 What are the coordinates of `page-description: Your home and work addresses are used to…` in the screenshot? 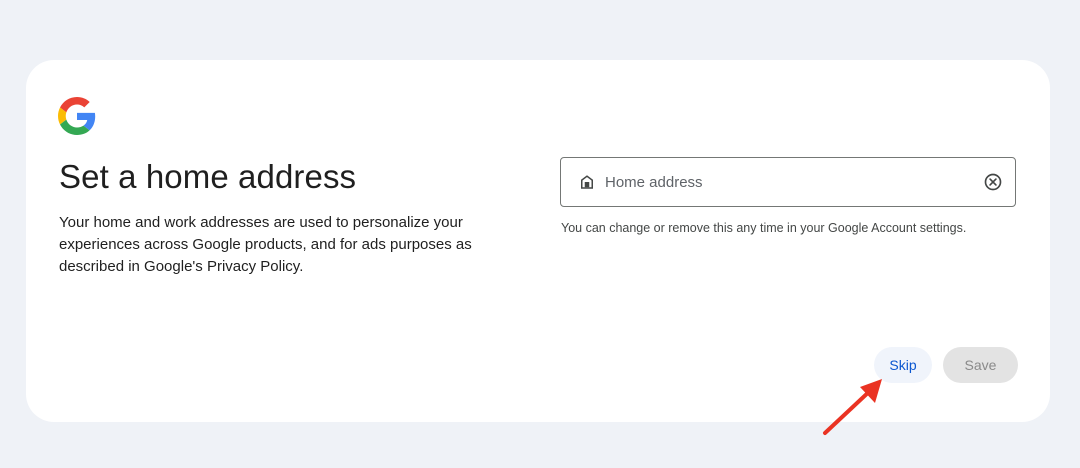 It's located at (265, 244).